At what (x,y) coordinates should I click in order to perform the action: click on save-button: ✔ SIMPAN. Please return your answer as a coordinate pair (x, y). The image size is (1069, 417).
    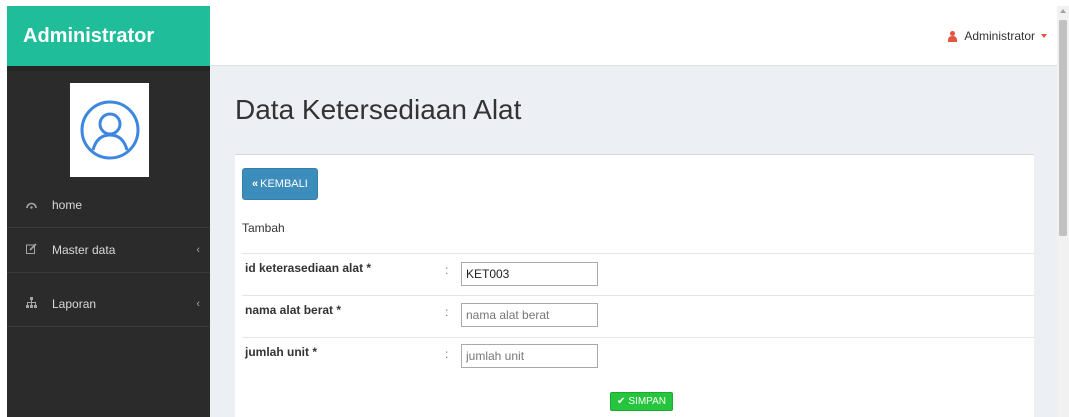
    Looking at the image, I should click on (641, 401).